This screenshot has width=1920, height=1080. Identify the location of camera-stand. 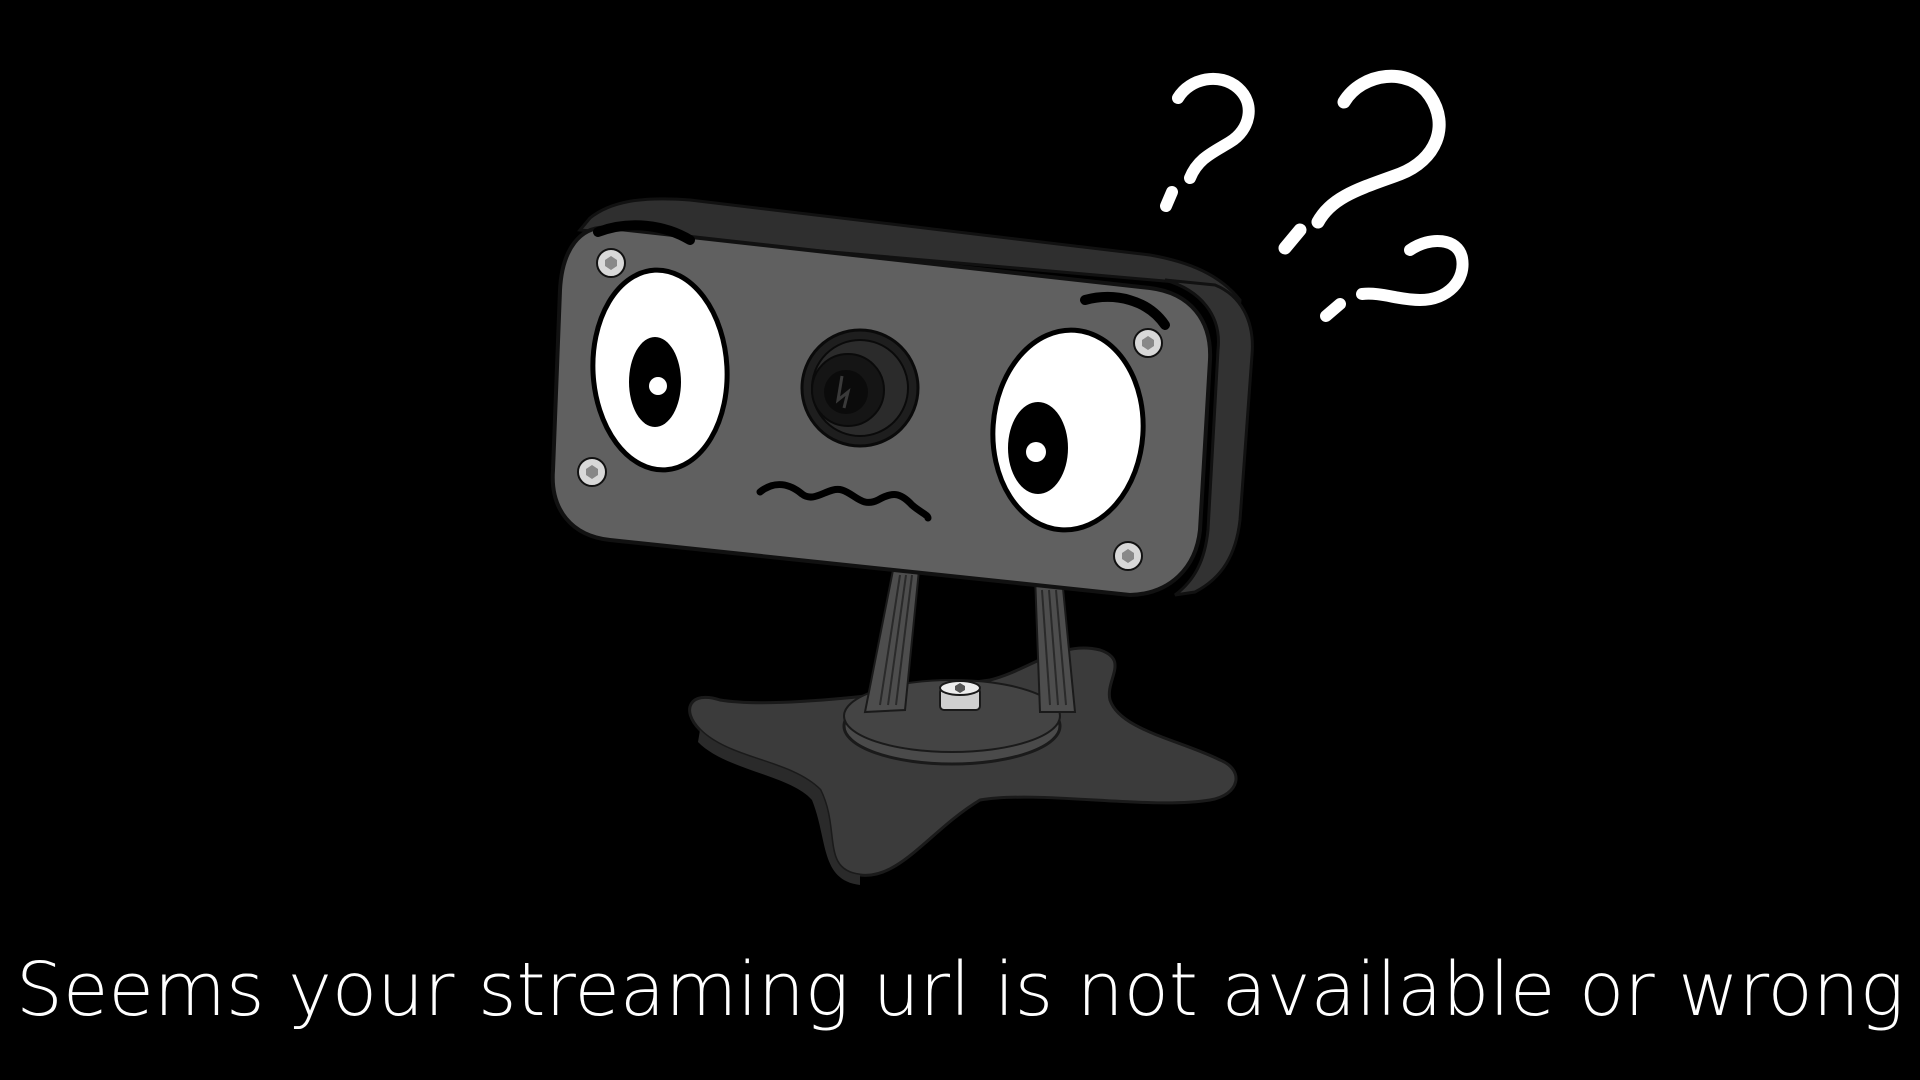
(963, 722).